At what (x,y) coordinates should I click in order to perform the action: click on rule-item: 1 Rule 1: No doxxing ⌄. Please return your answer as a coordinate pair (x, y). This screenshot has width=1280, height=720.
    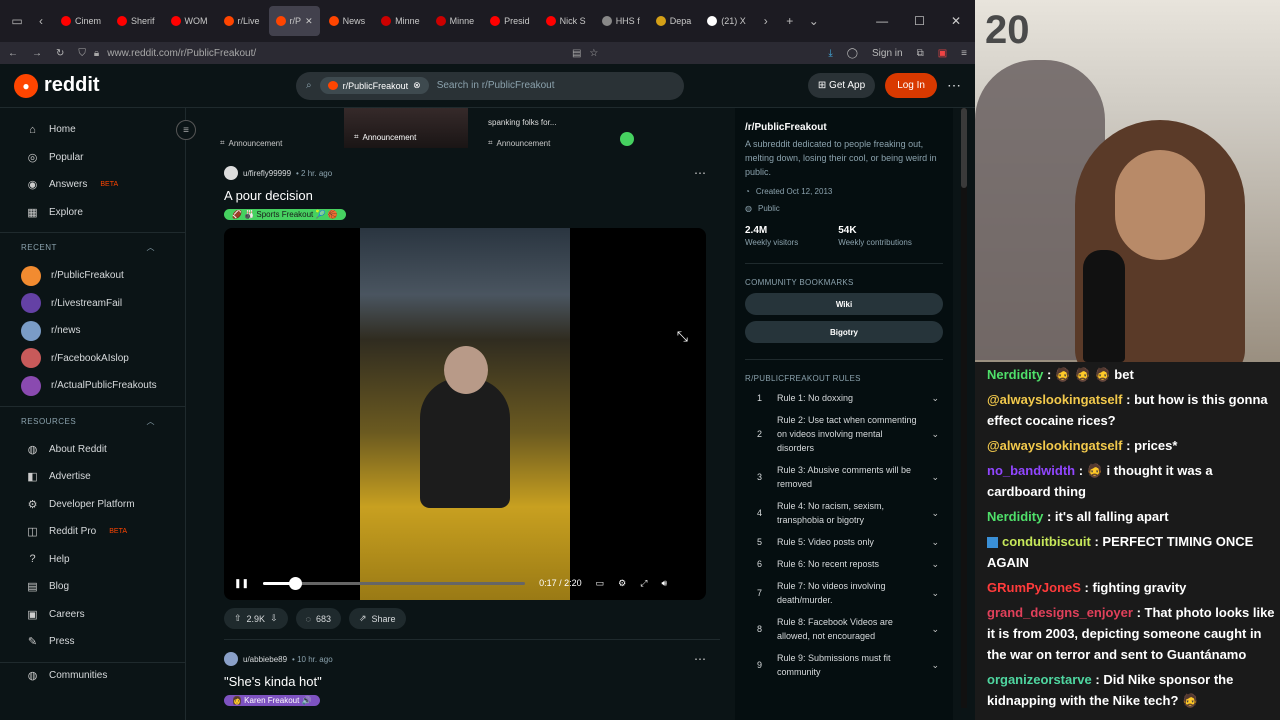
    Looking at the image, I should click on (844, 398).